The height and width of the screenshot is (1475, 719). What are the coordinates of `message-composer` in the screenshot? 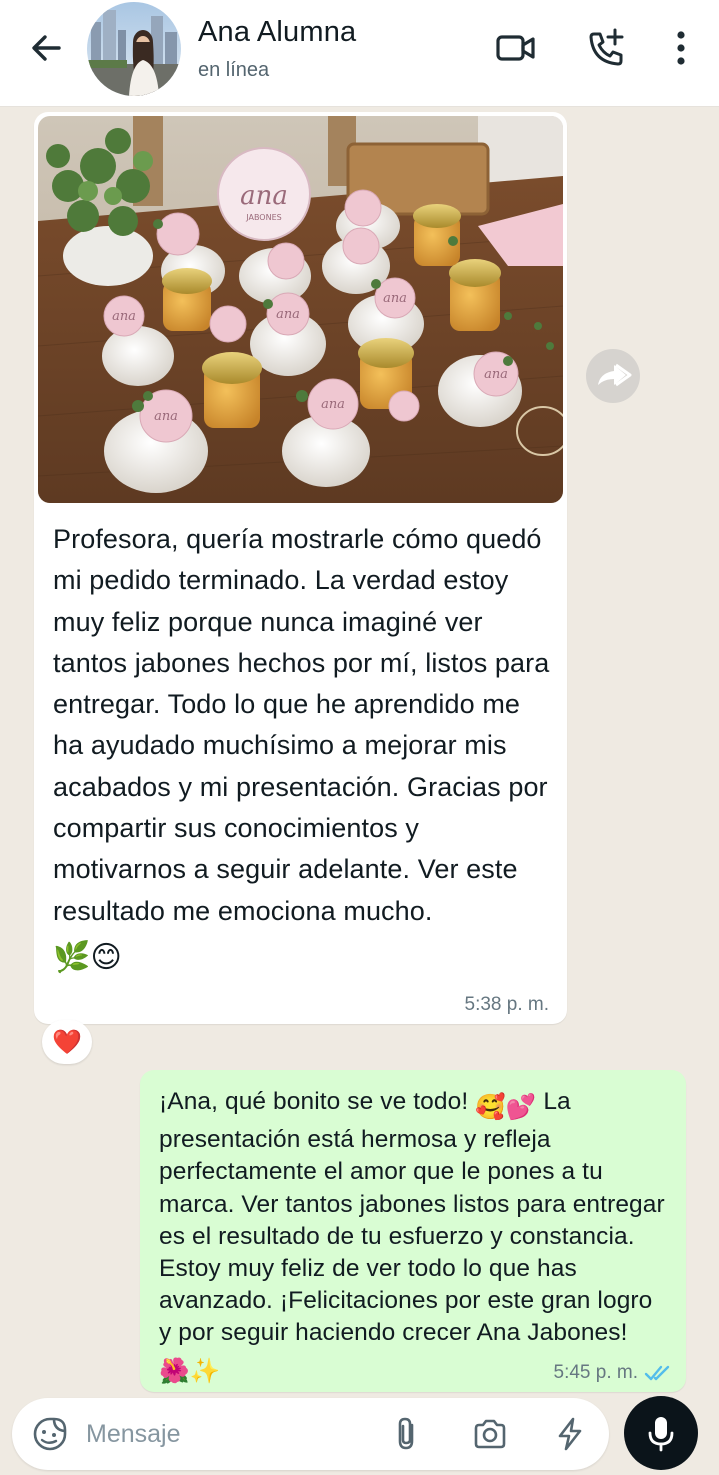 It's located at (310, 1434).